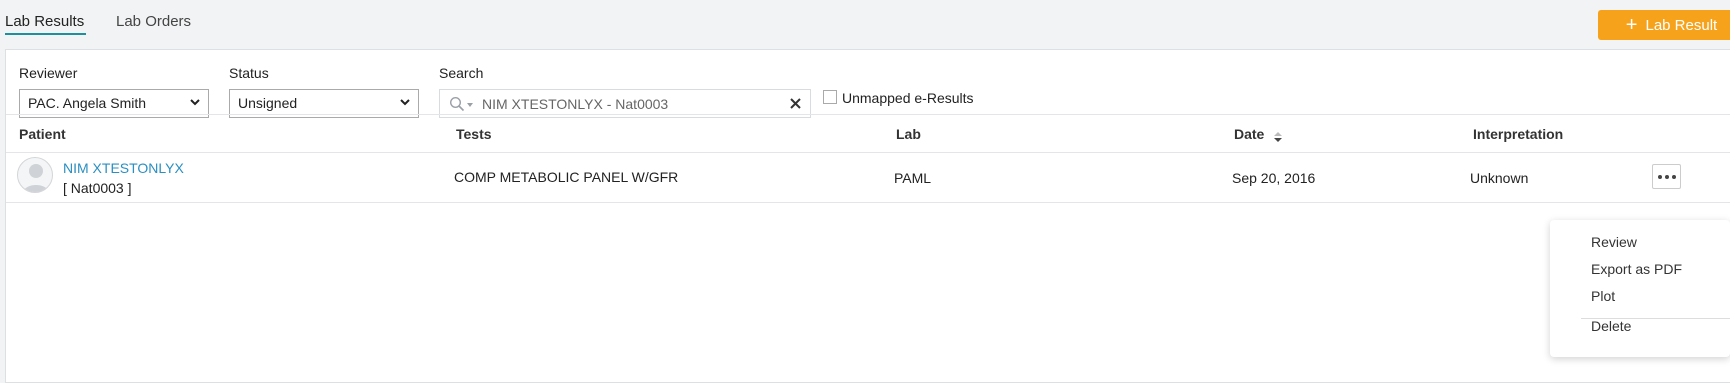 This screenshot has height=383, width=1730. I want to click on interpretation-cell: Unknown, so click(1499, 178).